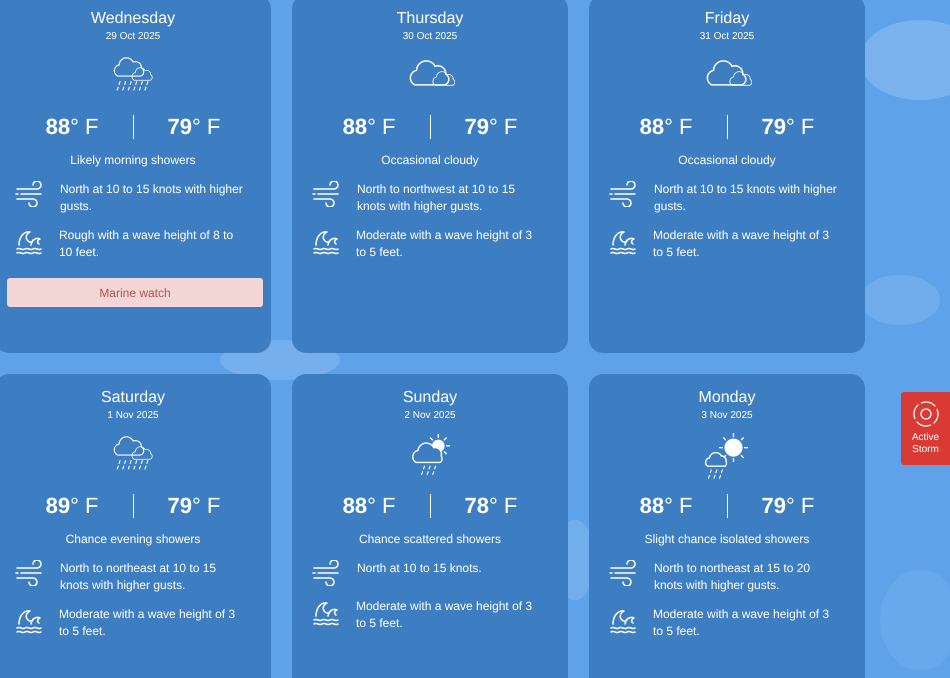  What do you see at coordinates (146, 244) in the screenshot?
I see `wave-text: Rough with a wave height of 8 to 10 feet.` at bounding box center [146, 244].